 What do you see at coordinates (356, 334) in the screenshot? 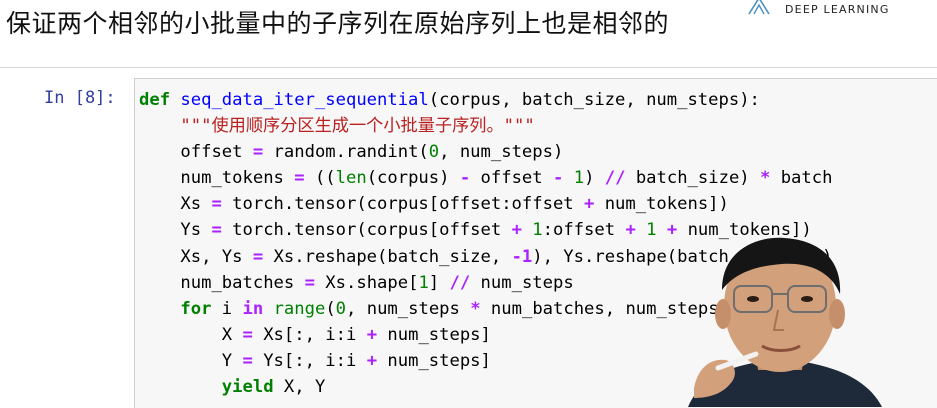
I see `code-line-10: X = Xs[:, i:i + num_steps]` at bounding box center [356, 334].